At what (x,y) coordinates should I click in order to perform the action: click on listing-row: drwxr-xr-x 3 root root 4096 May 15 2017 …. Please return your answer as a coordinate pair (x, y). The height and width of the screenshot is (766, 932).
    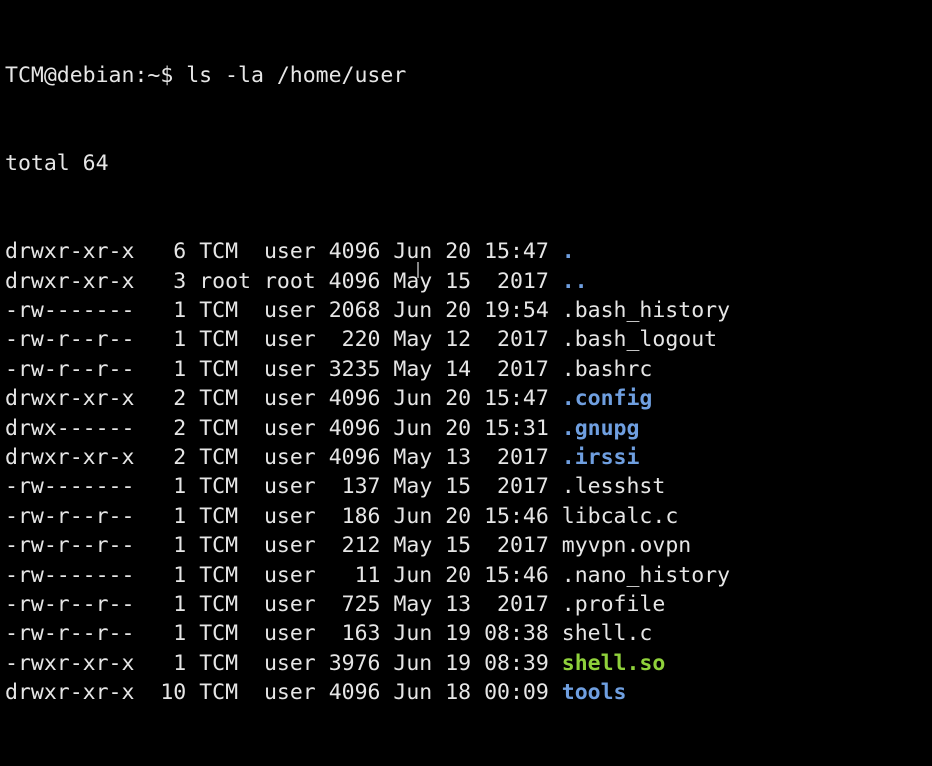
    Looking at the image, I should click on (468, 281).